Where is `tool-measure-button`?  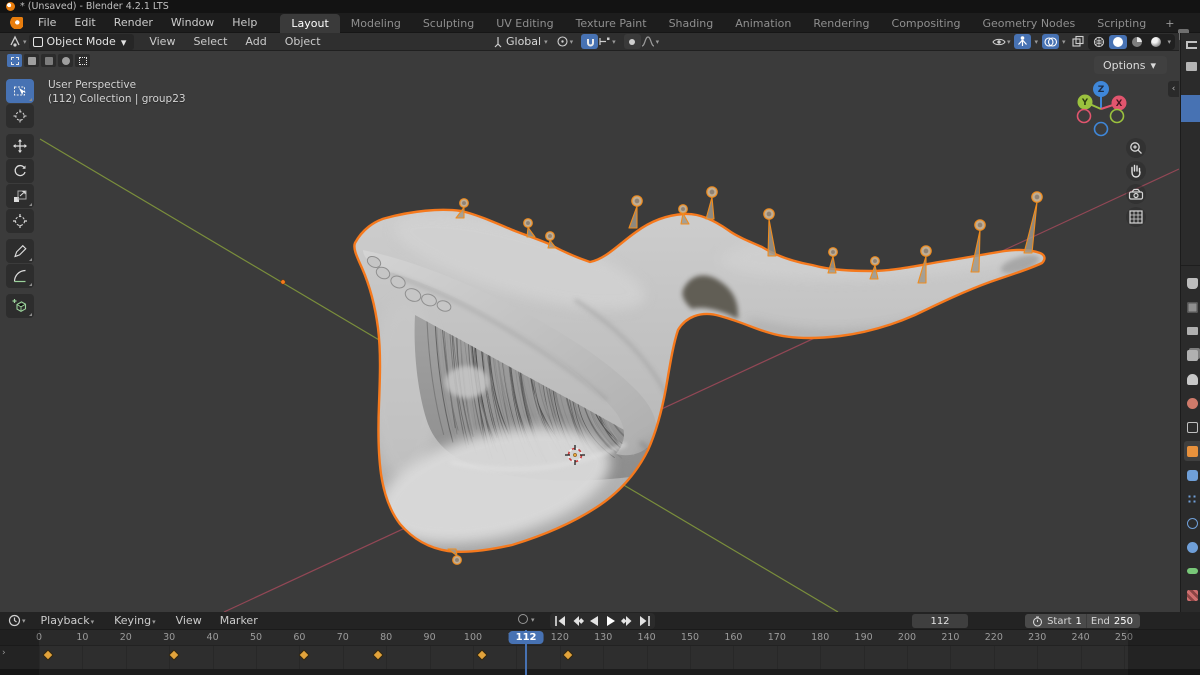
tool-measure-button is located at coordinates (20, 276).